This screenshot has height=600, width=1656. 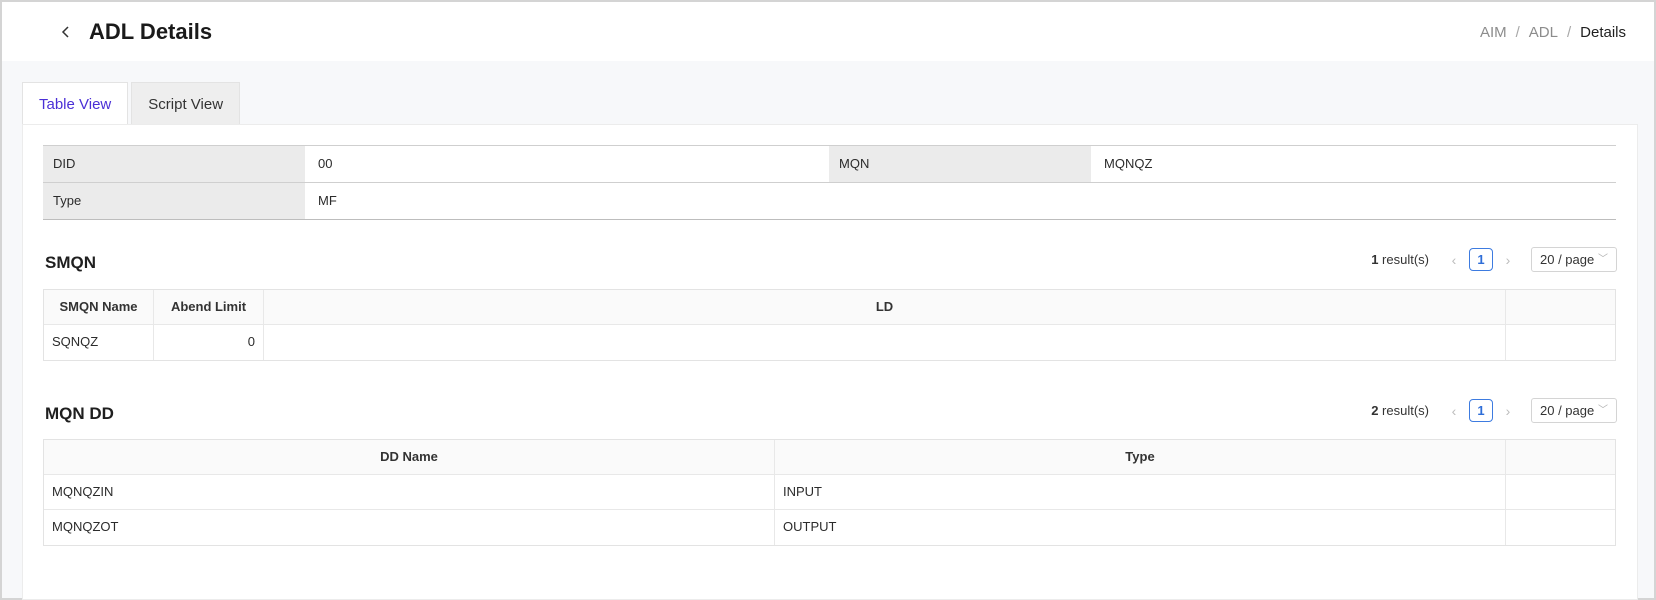 What do you see at coordinates (1140, 527) in the screenshot?
I see `table-cell: OUTPUT` at bounding box center [1140, 527].